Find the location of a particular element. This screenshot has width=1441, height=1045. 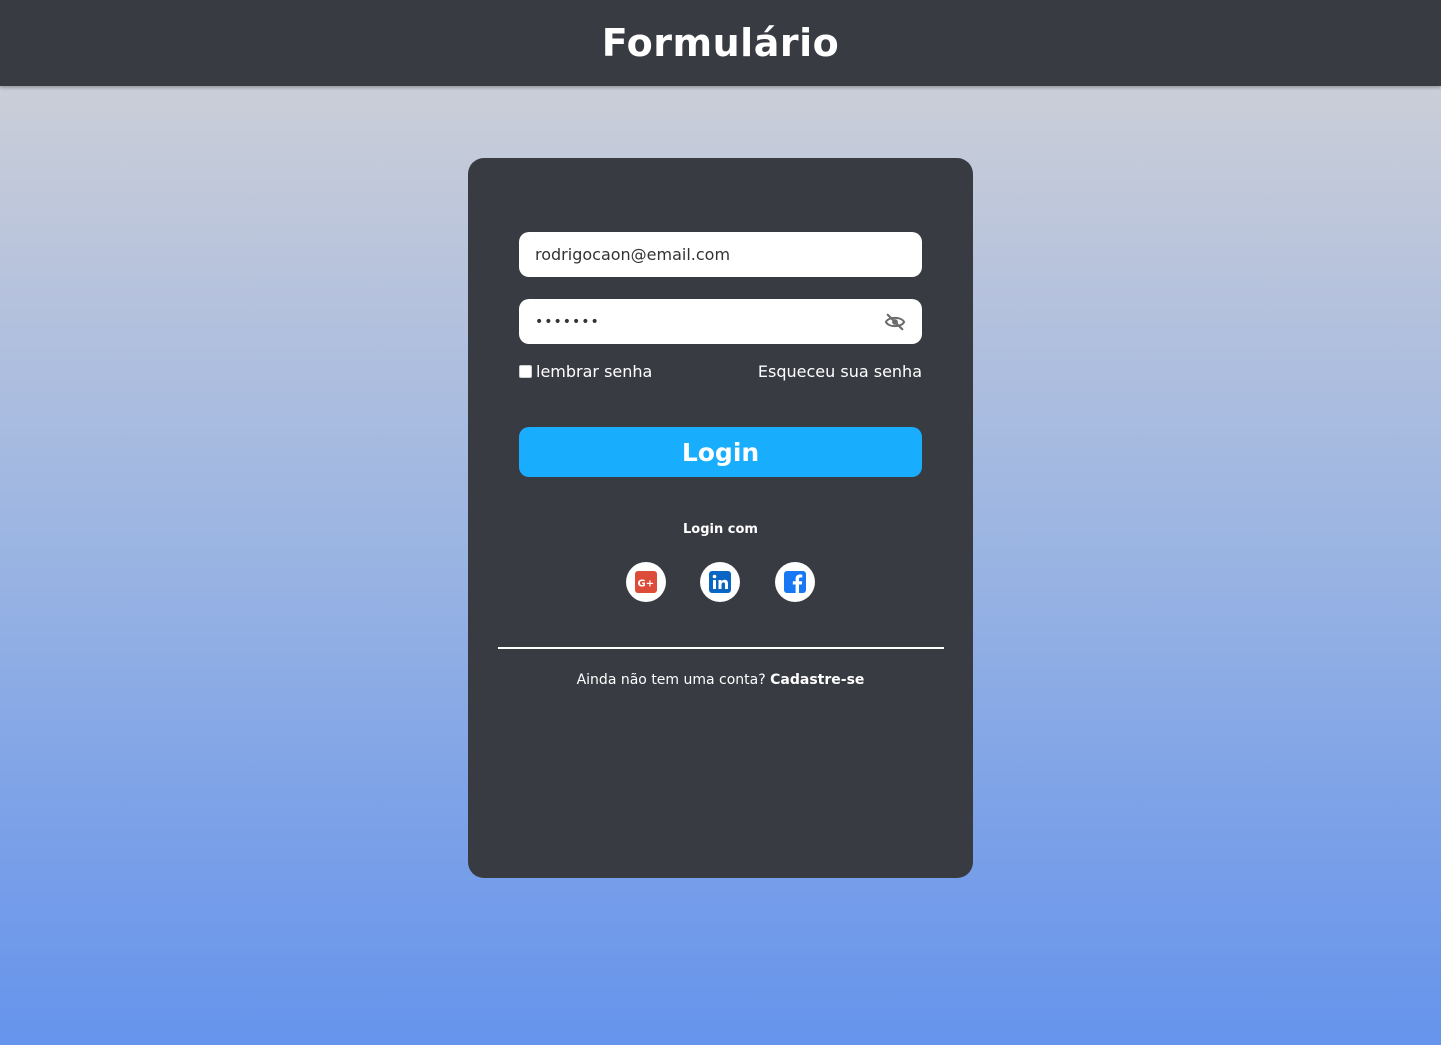

login-with-label: Login com is located at coordinates (720, 529).